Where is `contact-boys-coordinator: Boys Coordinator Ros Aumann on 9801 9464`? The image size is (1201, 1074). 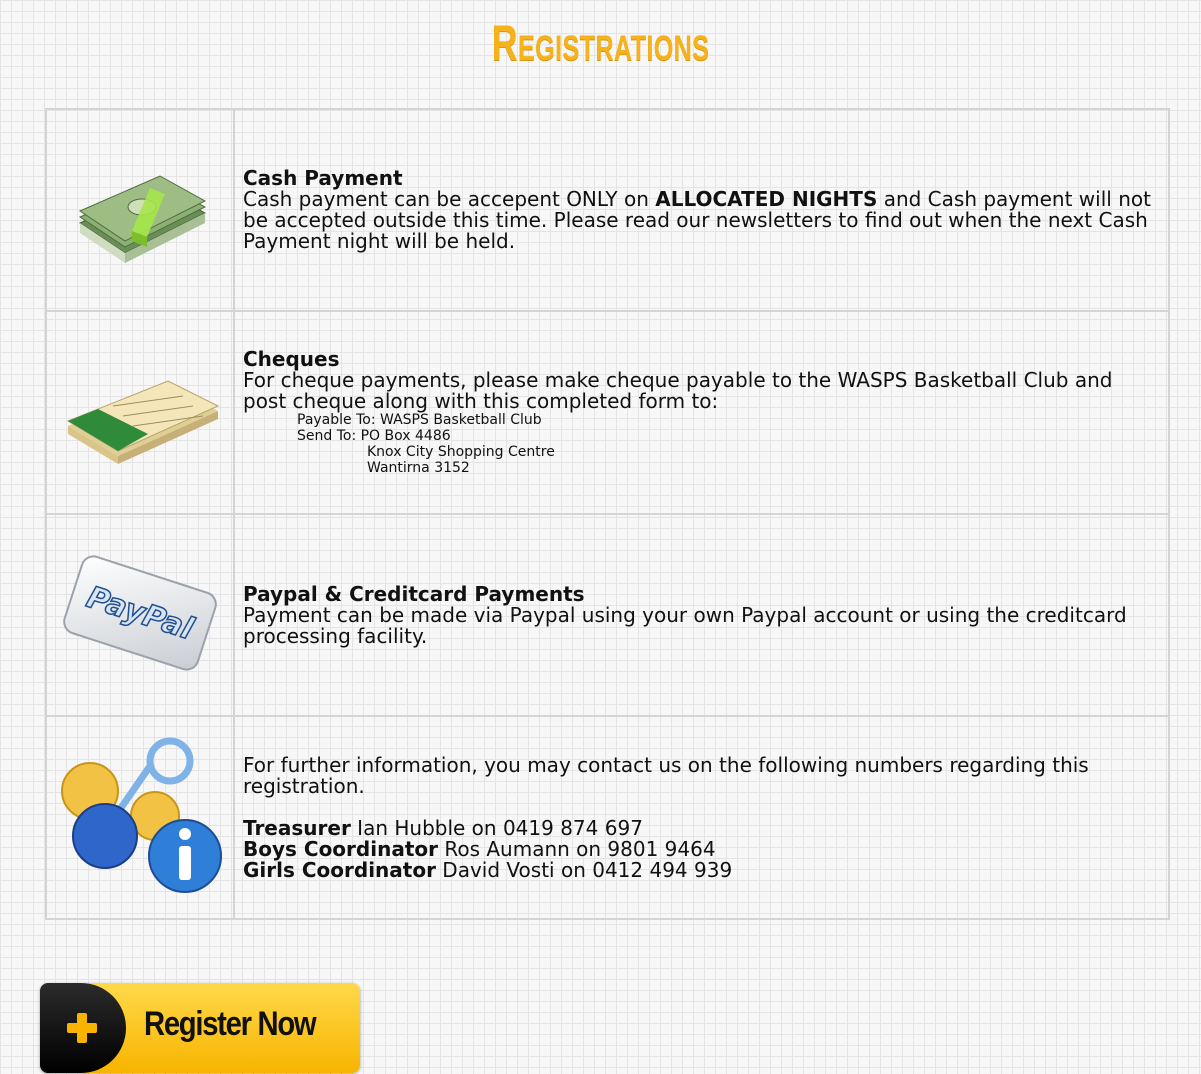
contact-boys-coordinator: Boys Coordinator Ros Aumann on 9801 9464 is located at coordinates (701, 849).